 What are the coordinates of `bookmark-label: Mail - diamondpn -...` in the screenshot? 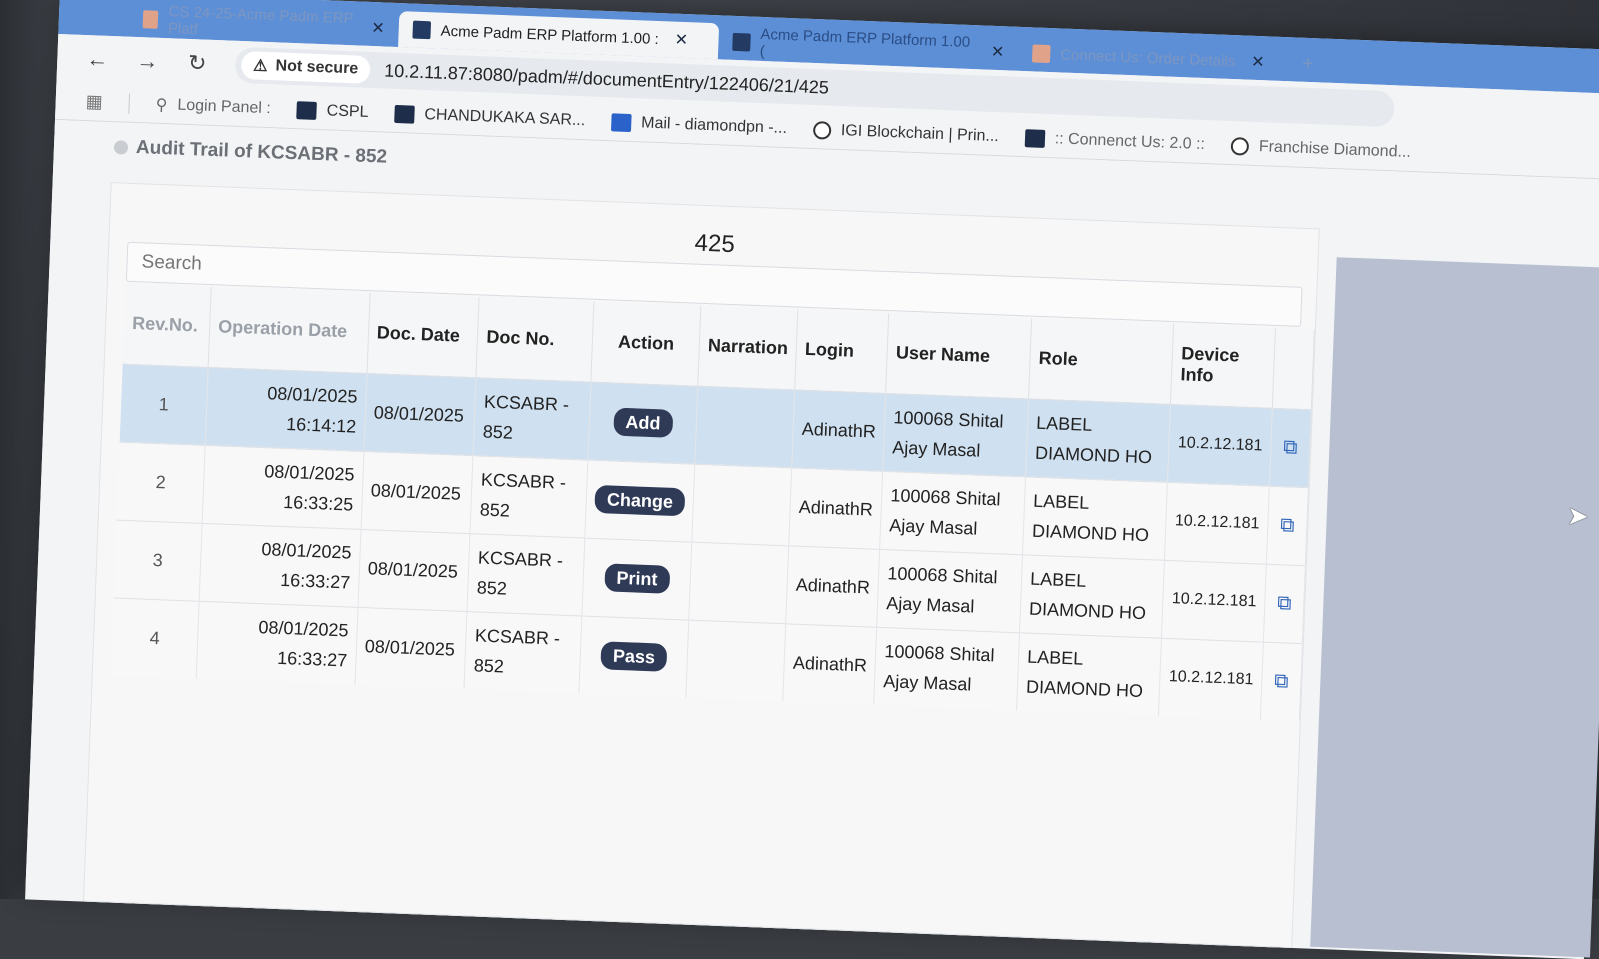 It's located at (714, 125).